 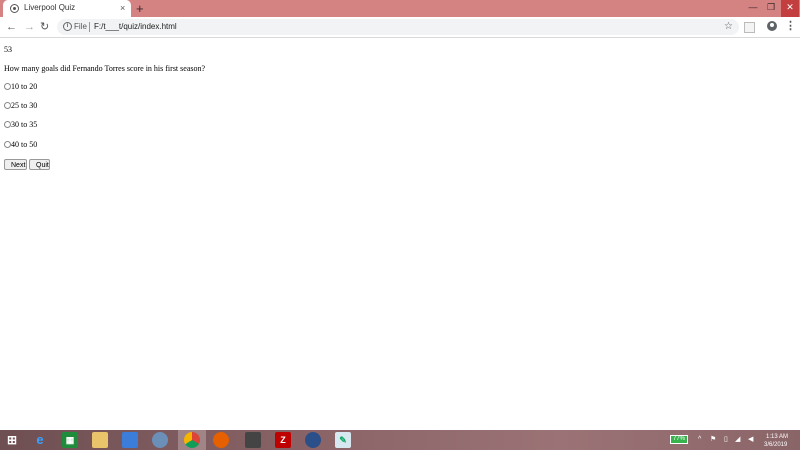 I want to click on chrome-icon, so click(x=192, y=440).